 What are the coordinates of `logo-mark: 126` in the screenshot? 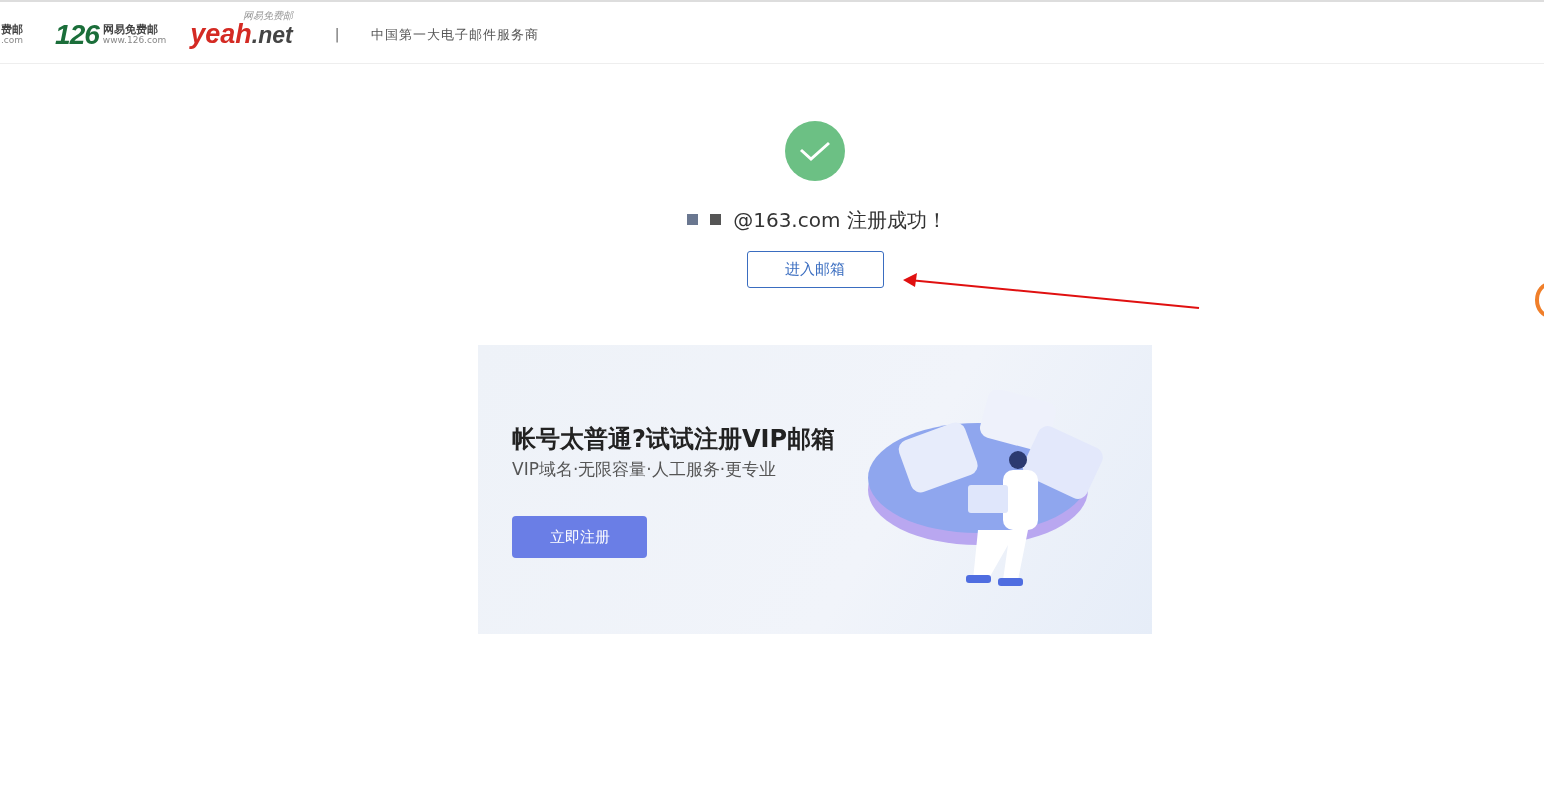 It's located at (77, 34).